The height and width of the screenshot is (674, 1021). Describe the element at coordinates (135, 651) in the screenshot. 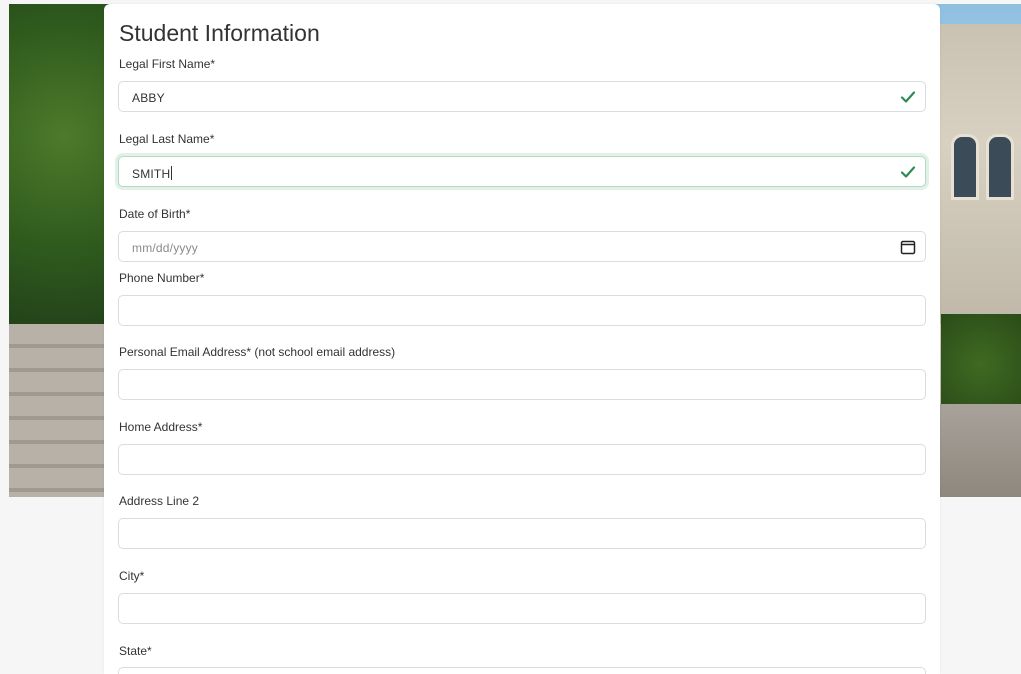

I see `state-label: State*` at that location.